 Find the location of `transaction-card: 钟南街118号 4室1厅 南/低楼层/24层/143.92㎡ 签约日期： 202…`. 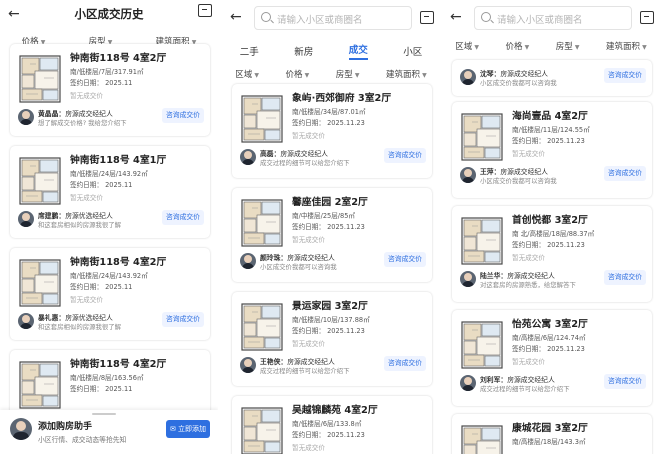

transaction-card: 钟南街118号 4室1厅 南/低楼层/24层/143.92㎡ 签约日期： 202… is located at coordinates (110, 192).